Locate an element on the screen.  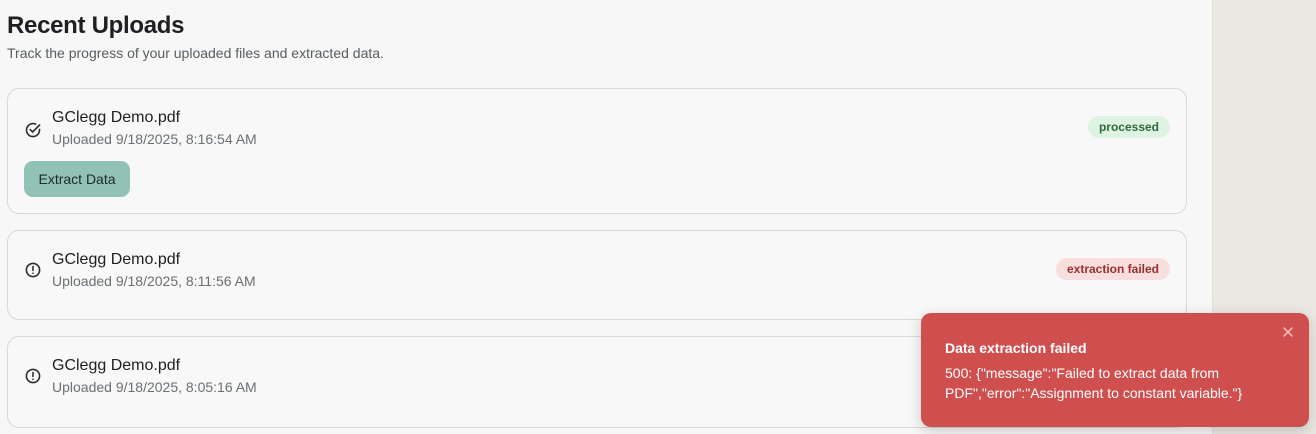
status-badge: processed is located at coordinates (1128, 127).